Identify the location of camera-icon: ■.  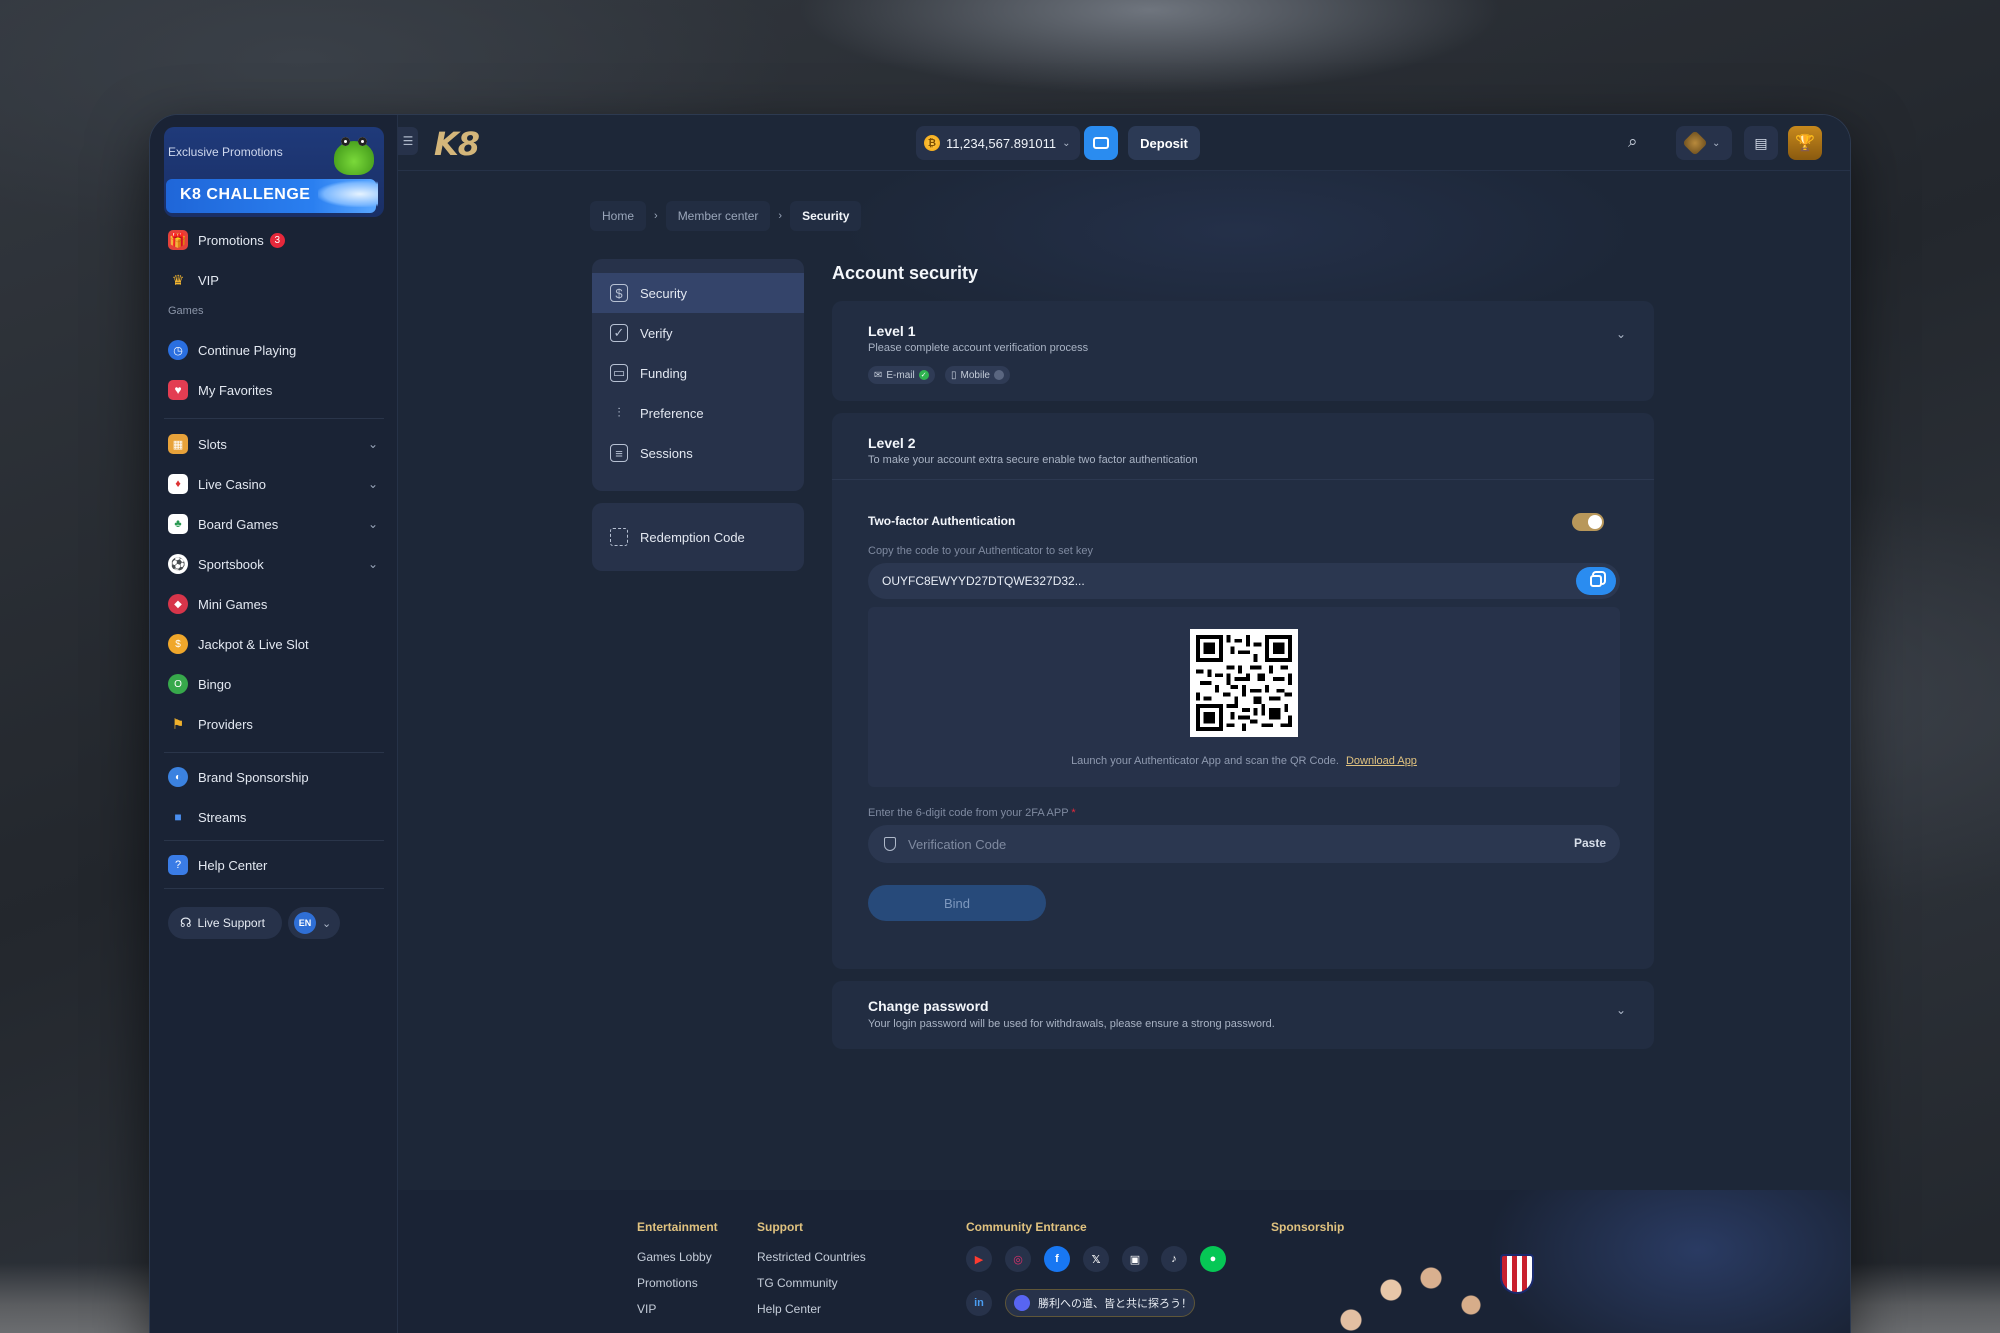
(178, 817).